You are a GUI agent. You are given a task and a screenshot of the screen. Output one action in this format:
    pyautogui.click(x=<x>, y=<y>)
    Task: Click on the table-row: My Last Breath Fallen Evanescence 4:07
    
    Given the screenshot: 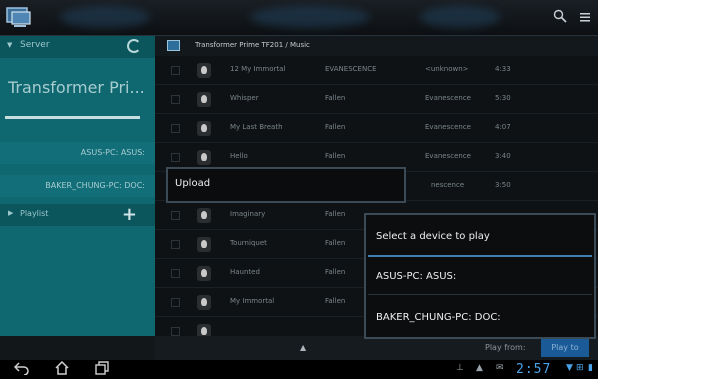 What is the action you would take?
    pyautogui.click(x=376, y=128)
    